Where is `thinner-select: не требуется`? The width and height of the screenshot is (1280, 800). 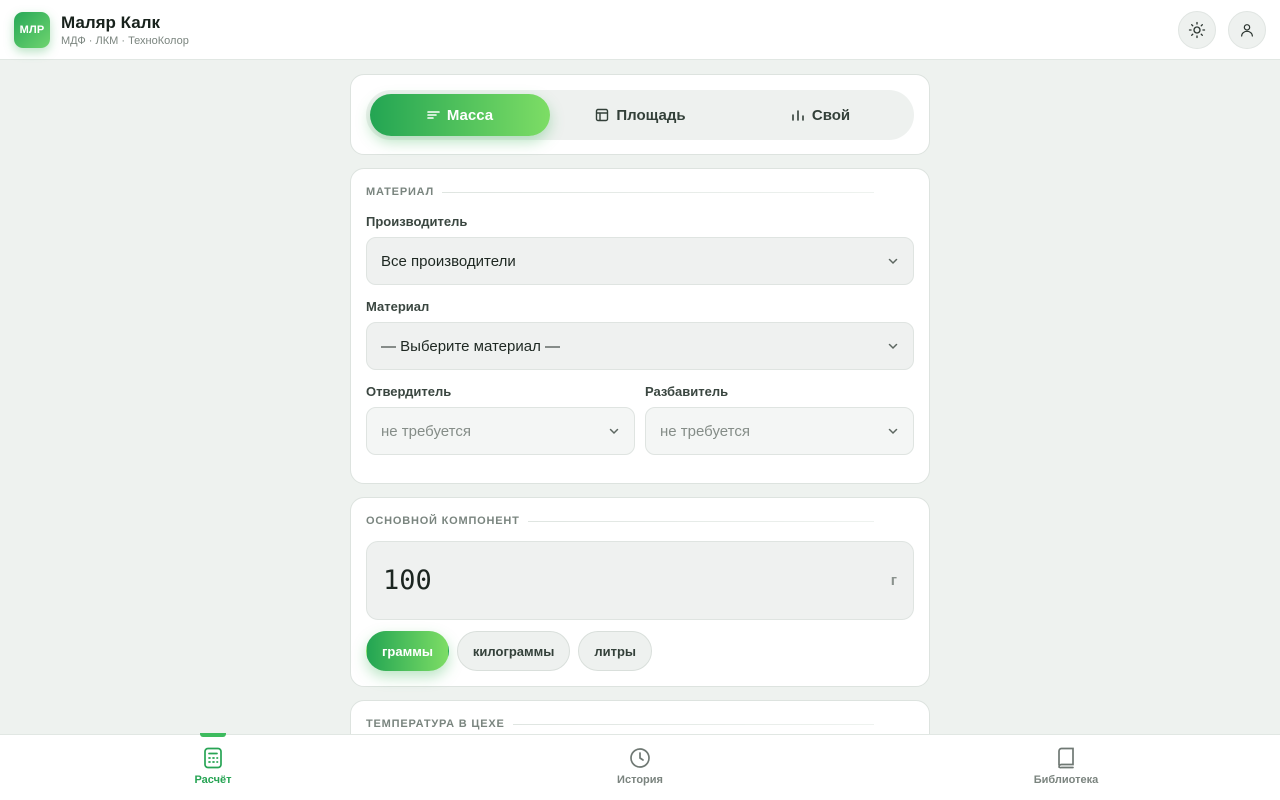
thinner-select: не требуется is located at coordinates (779, 431).